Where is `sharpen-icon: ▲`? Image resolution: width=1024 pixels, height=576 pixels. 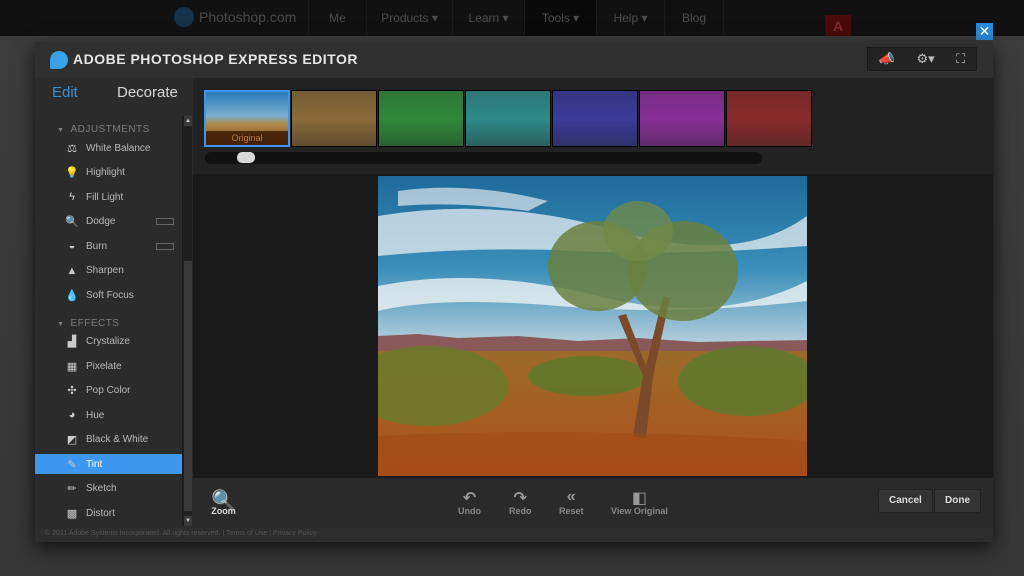 sharpen-icon: ▲ is located at coordinates (72, 270).